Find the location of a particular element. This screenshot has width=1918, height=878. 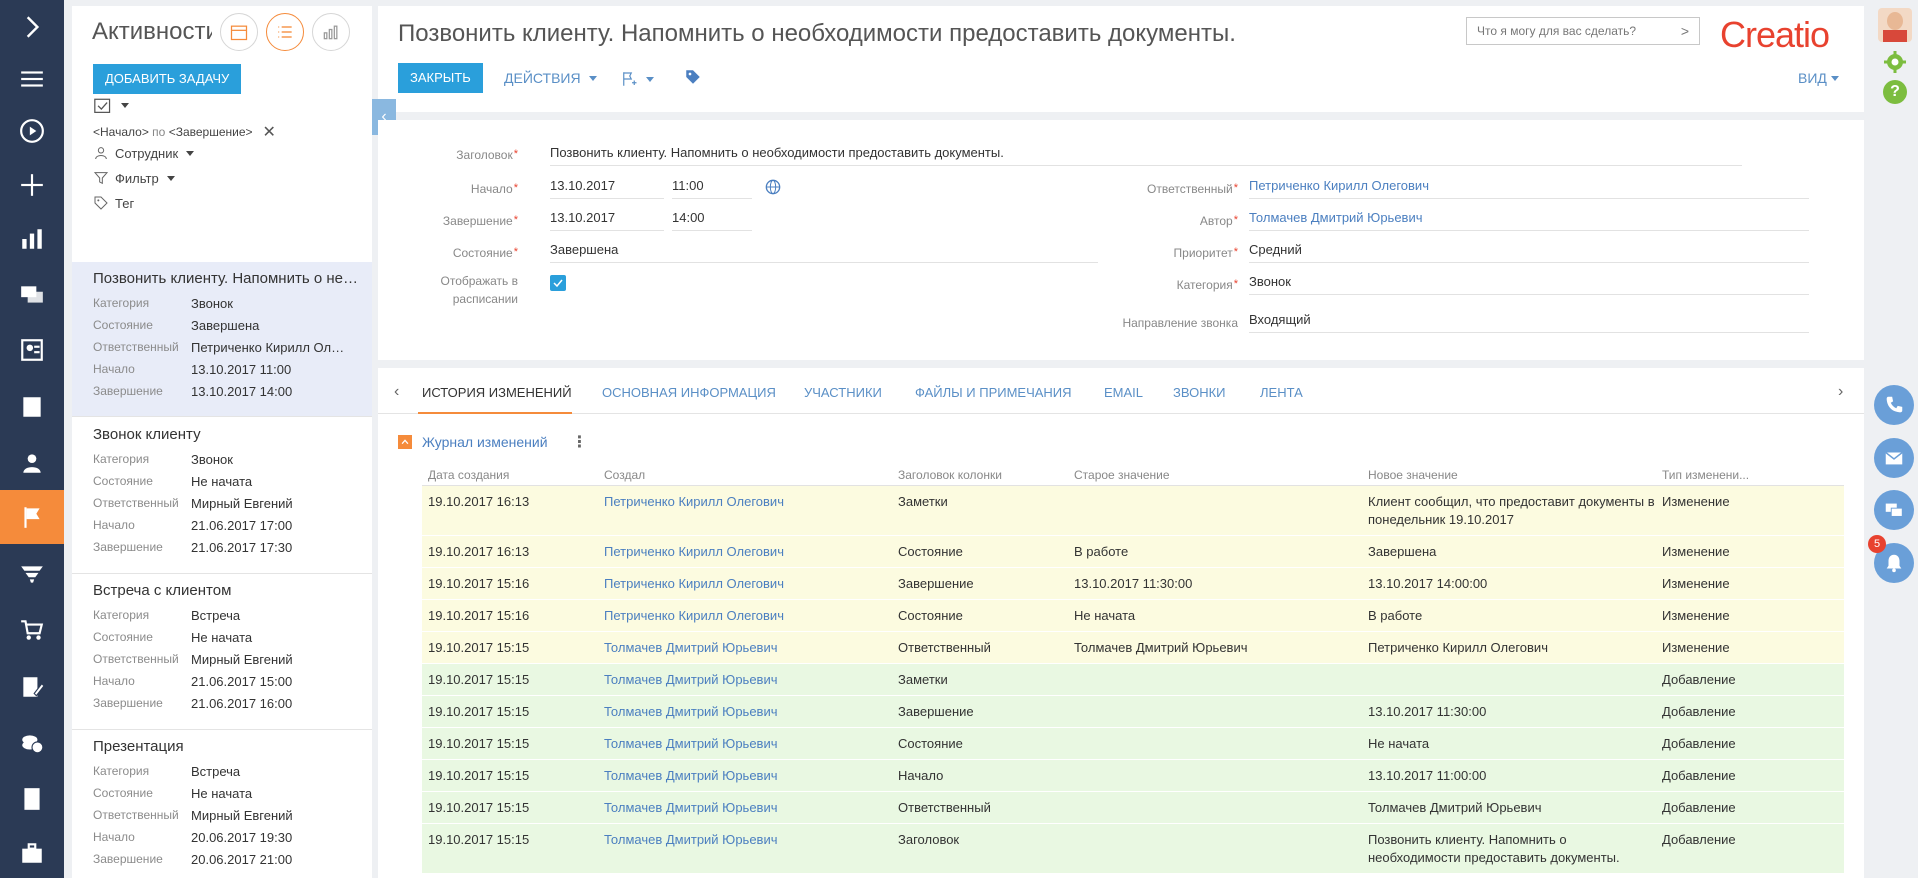

chevron-right-icon is located at coordinates (32, 27).